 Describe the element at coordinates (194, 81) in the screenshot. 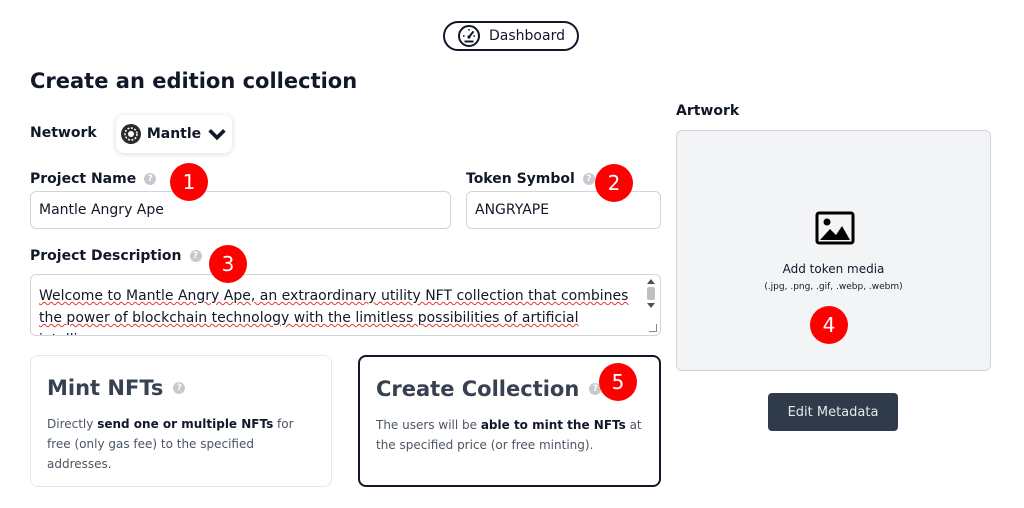

I see `page-title: Create an edition collection` at that location.